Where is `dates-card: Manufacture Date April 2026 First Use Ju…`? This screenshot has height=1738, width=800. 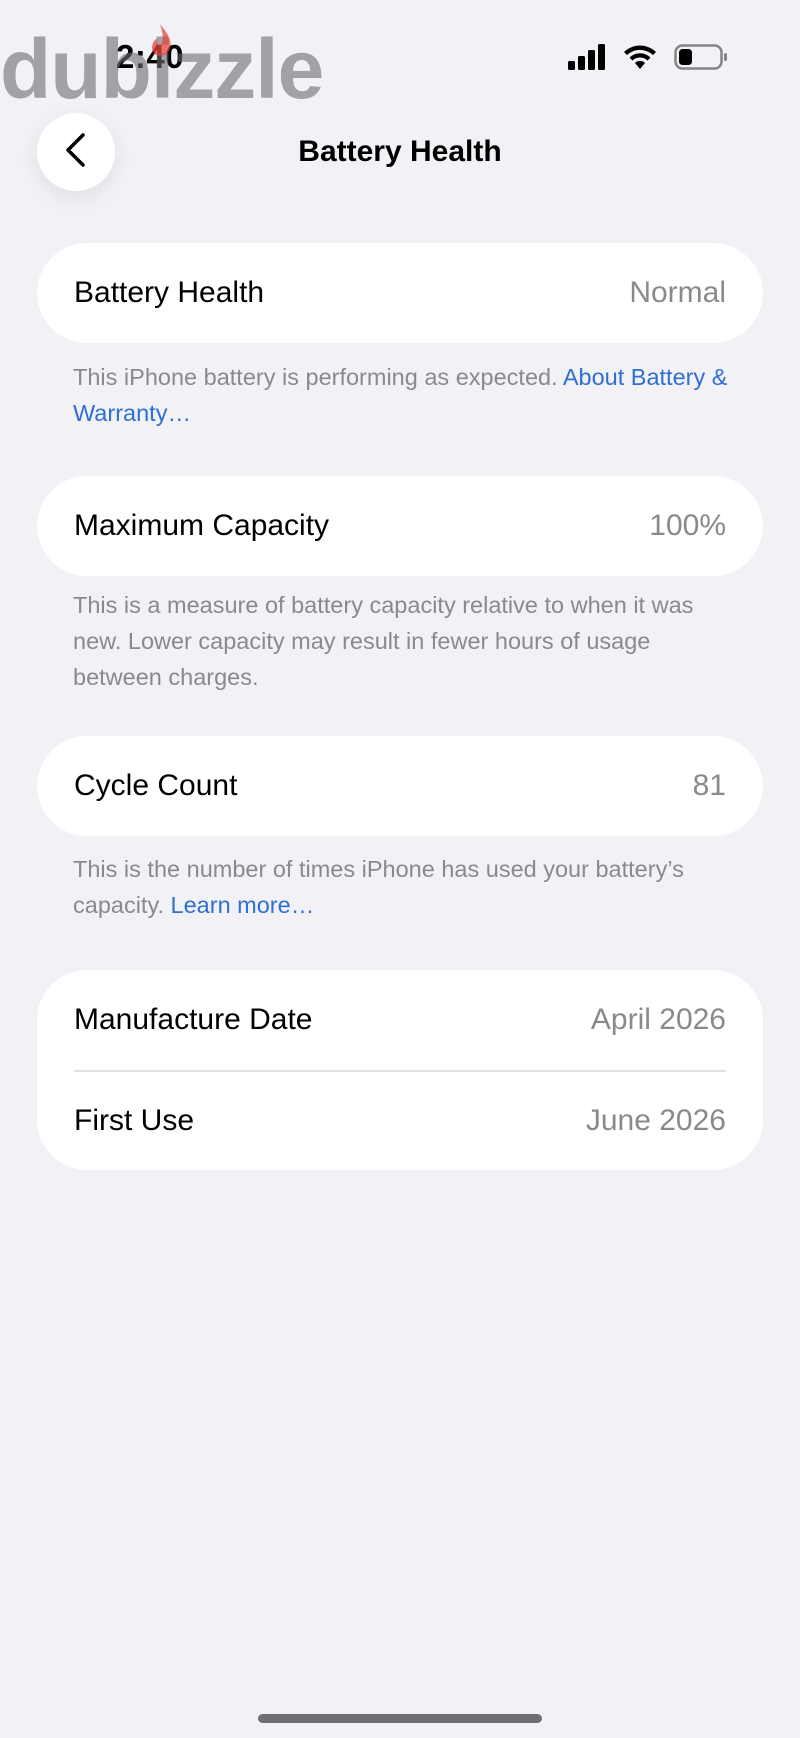 dates-card: Manufacture Date April 2026 First Use Ju… is located at coordinates (400, 1070).